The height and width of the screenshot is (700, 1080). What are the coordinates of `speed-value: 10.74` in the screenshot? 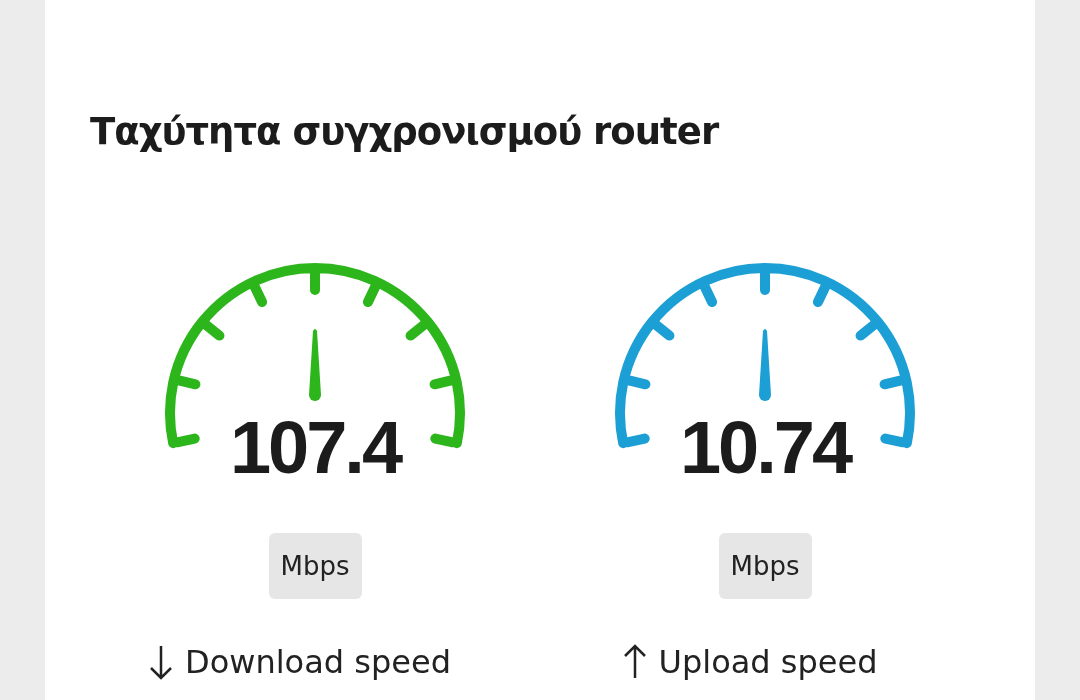 It's located at (765, 448).